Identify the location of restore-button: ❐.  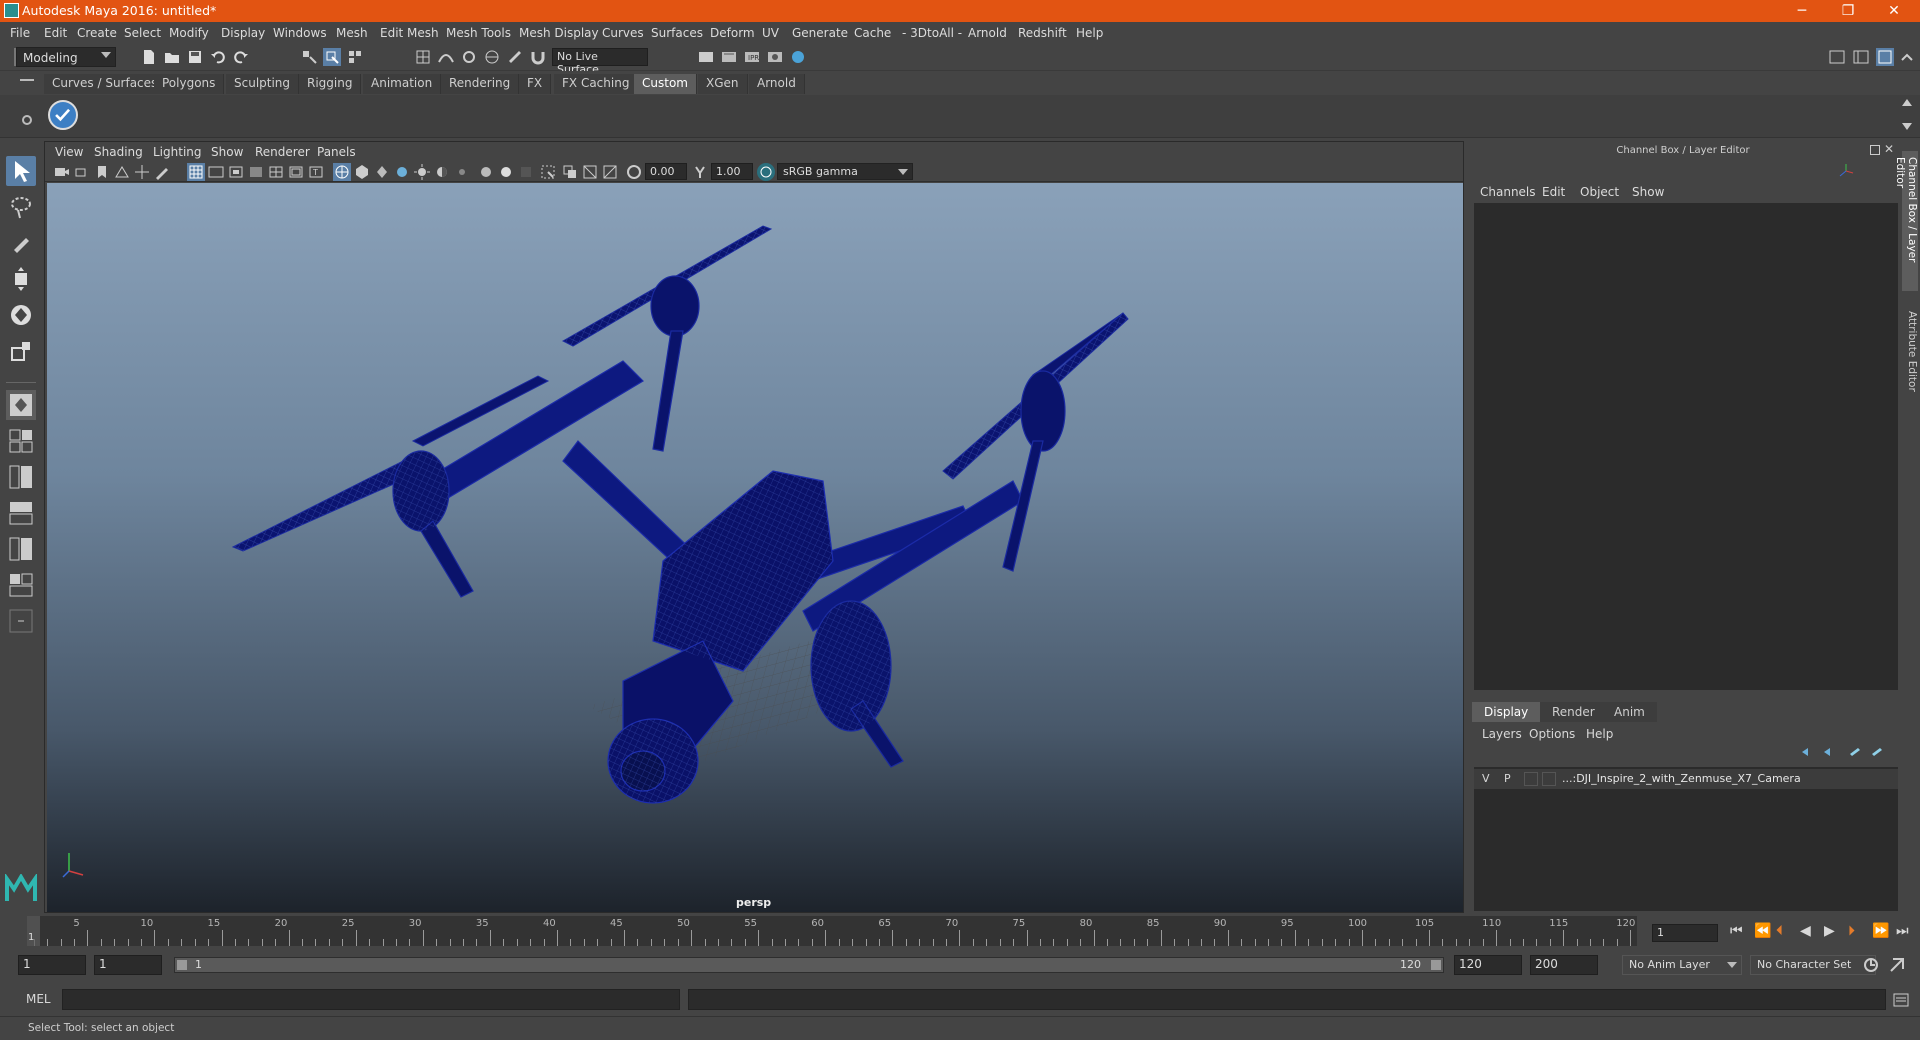
(1848, 11).